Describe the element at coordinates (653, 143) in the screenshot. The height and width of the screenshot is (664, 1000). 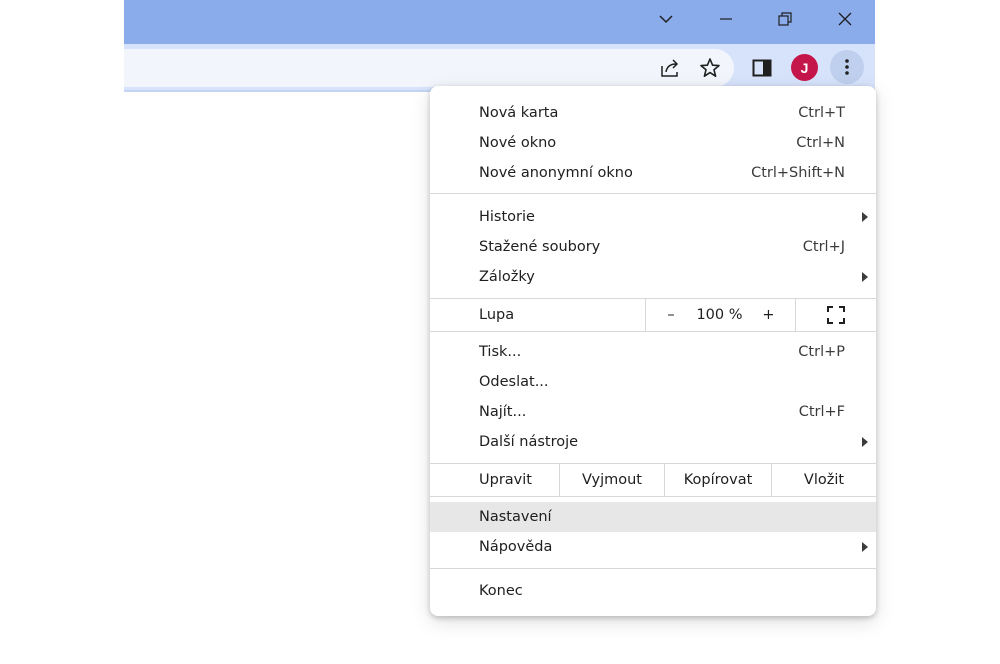
I see `menu-item-new-window: Nové okno Ctrl+N` at that location.